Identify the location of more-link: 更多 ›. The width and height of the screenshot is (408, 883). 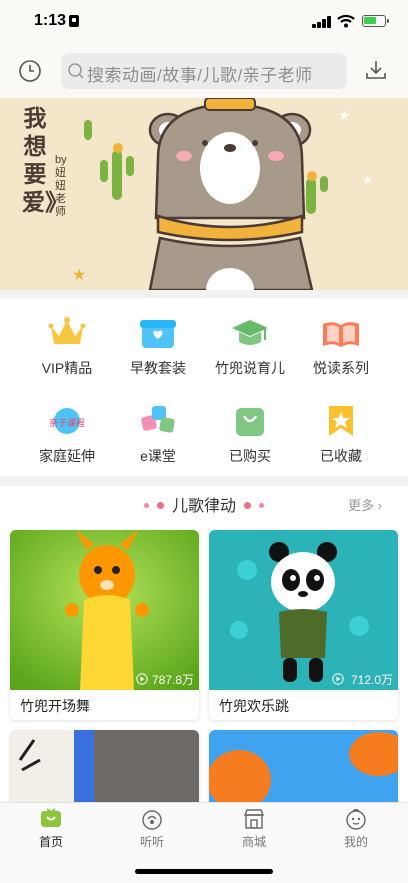
(365, 504).